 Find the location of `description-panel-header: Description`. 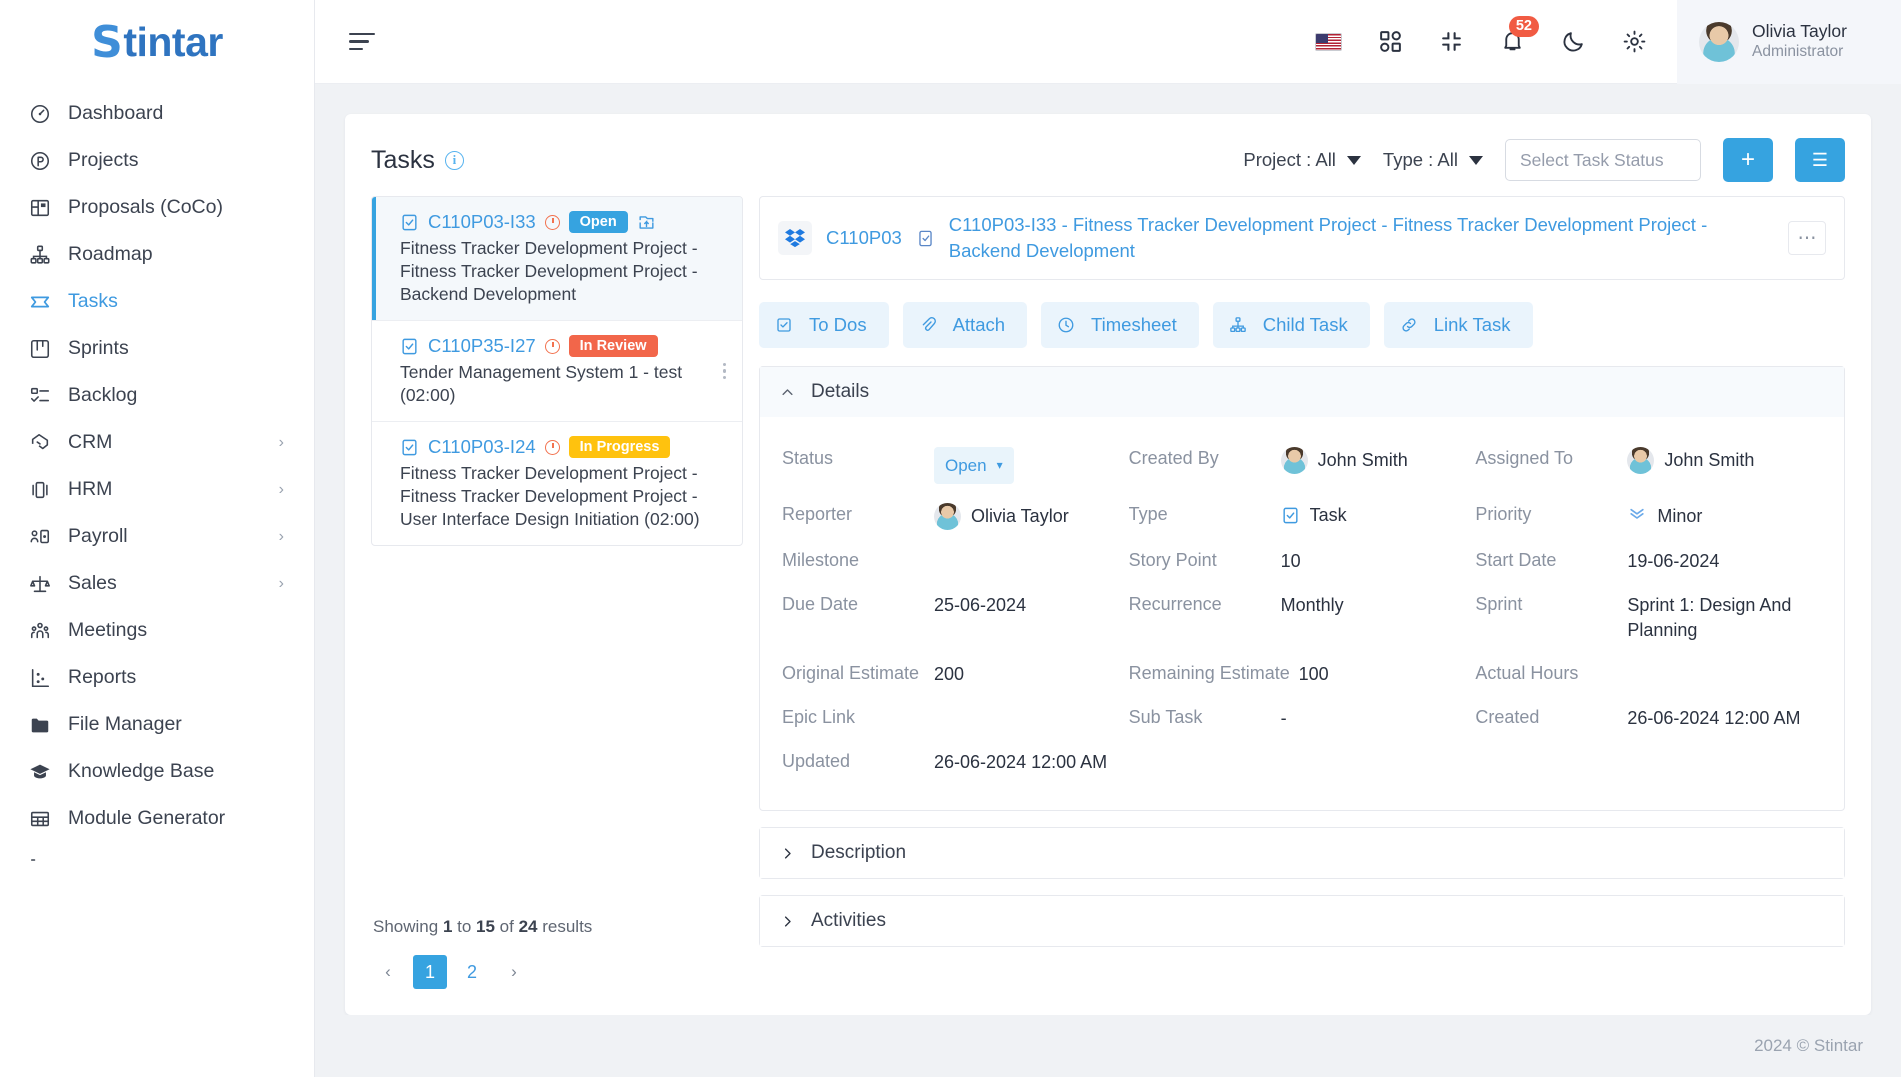

description-panel-header: Description is located at coordinates (1302, 853).